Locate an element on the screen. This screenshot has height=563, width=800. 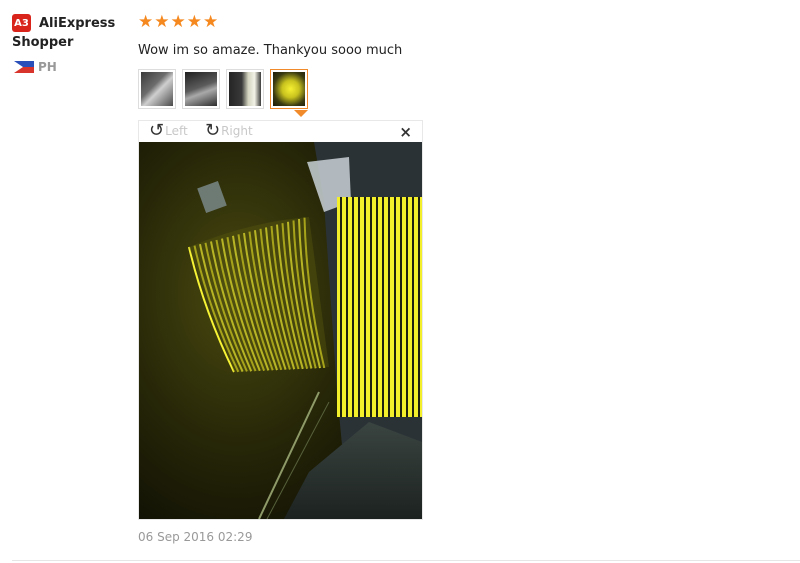
review-photo-thumbnails is located at coordinates (223, 89).